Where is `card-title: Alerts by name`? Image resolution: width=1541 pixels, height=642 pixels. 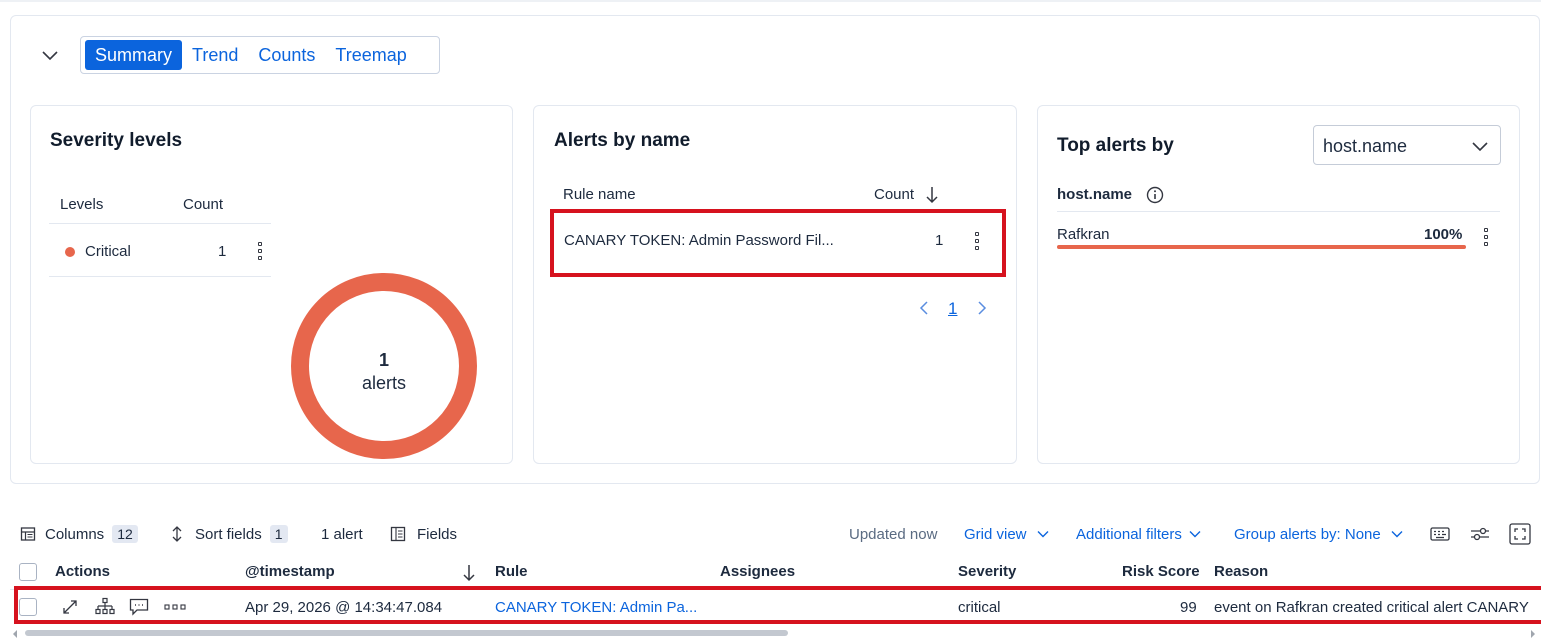
card-title: Alerts by name is located at coordinates (622, 140).